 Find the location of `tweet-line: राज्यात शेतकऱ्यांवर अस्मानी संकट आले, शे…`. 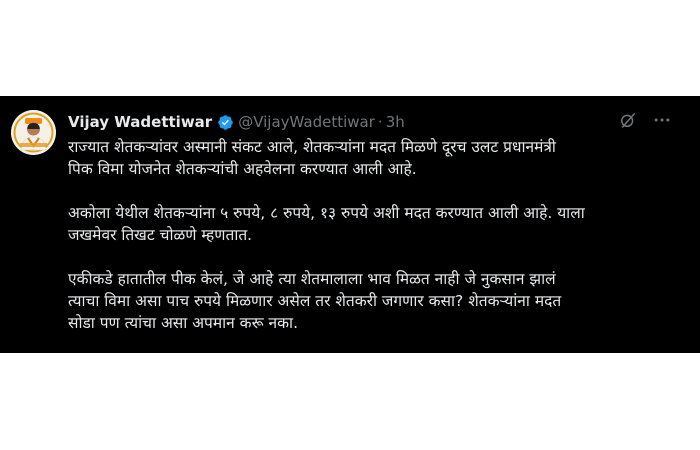

tweet-line: राज्यात शेतकऱ्यांवर अस्मानी संकट आले, शे… is located at coordinates (312, 147).